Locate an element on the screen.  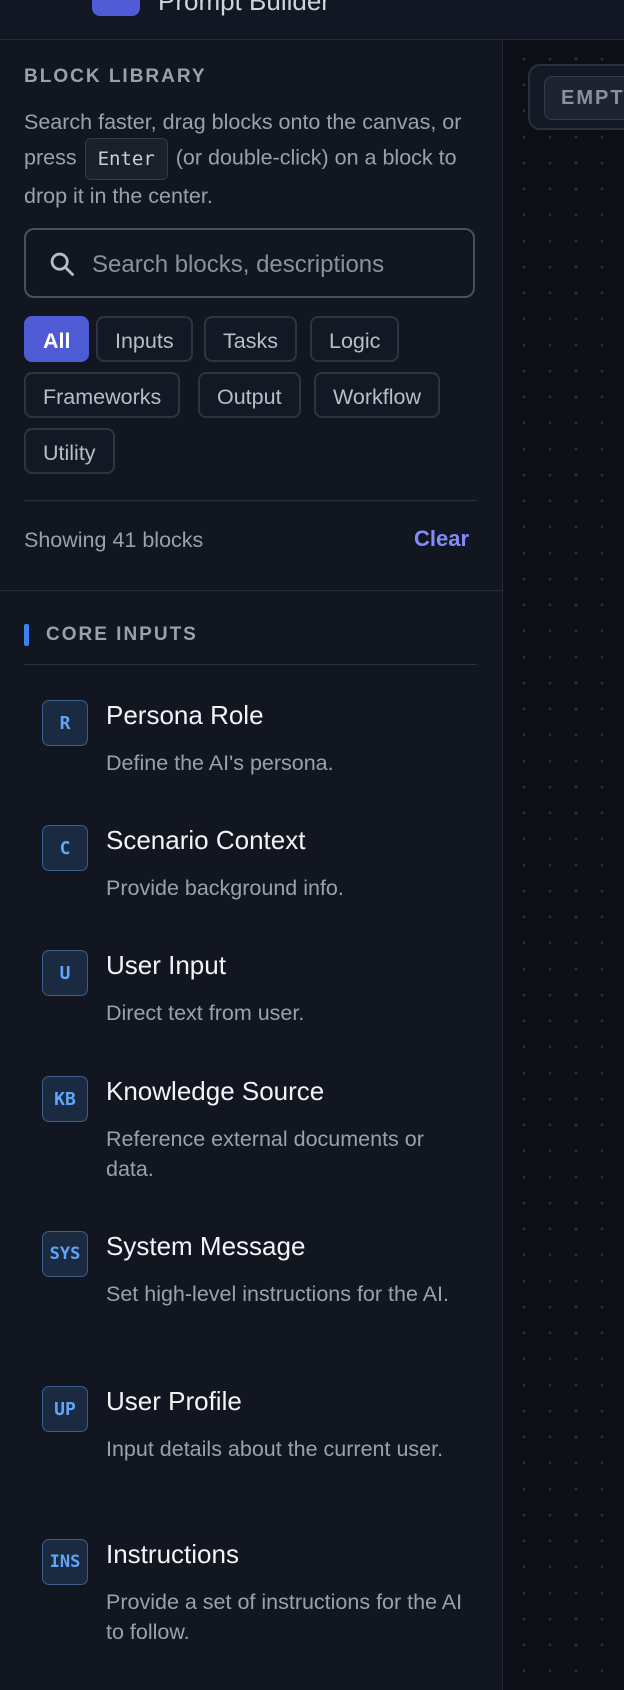
clear-button: Clear is located at coordinates (441, 539).